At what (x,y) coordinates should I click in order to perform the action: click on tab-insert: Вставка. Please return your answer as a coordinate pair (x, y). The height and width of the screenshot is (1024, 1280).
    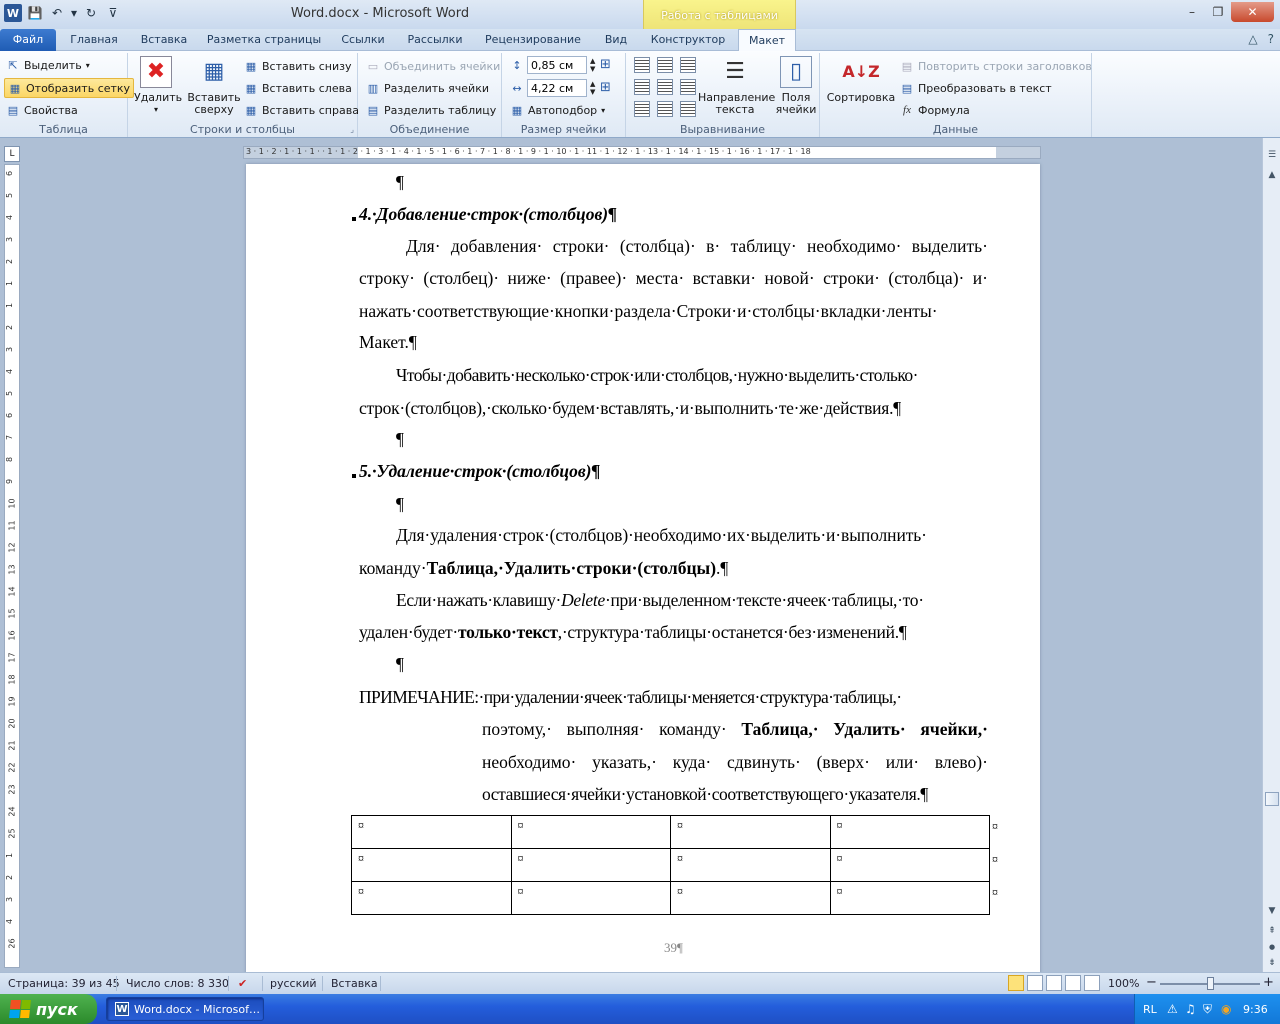
    Looking at the image, I should click on (164, 40).